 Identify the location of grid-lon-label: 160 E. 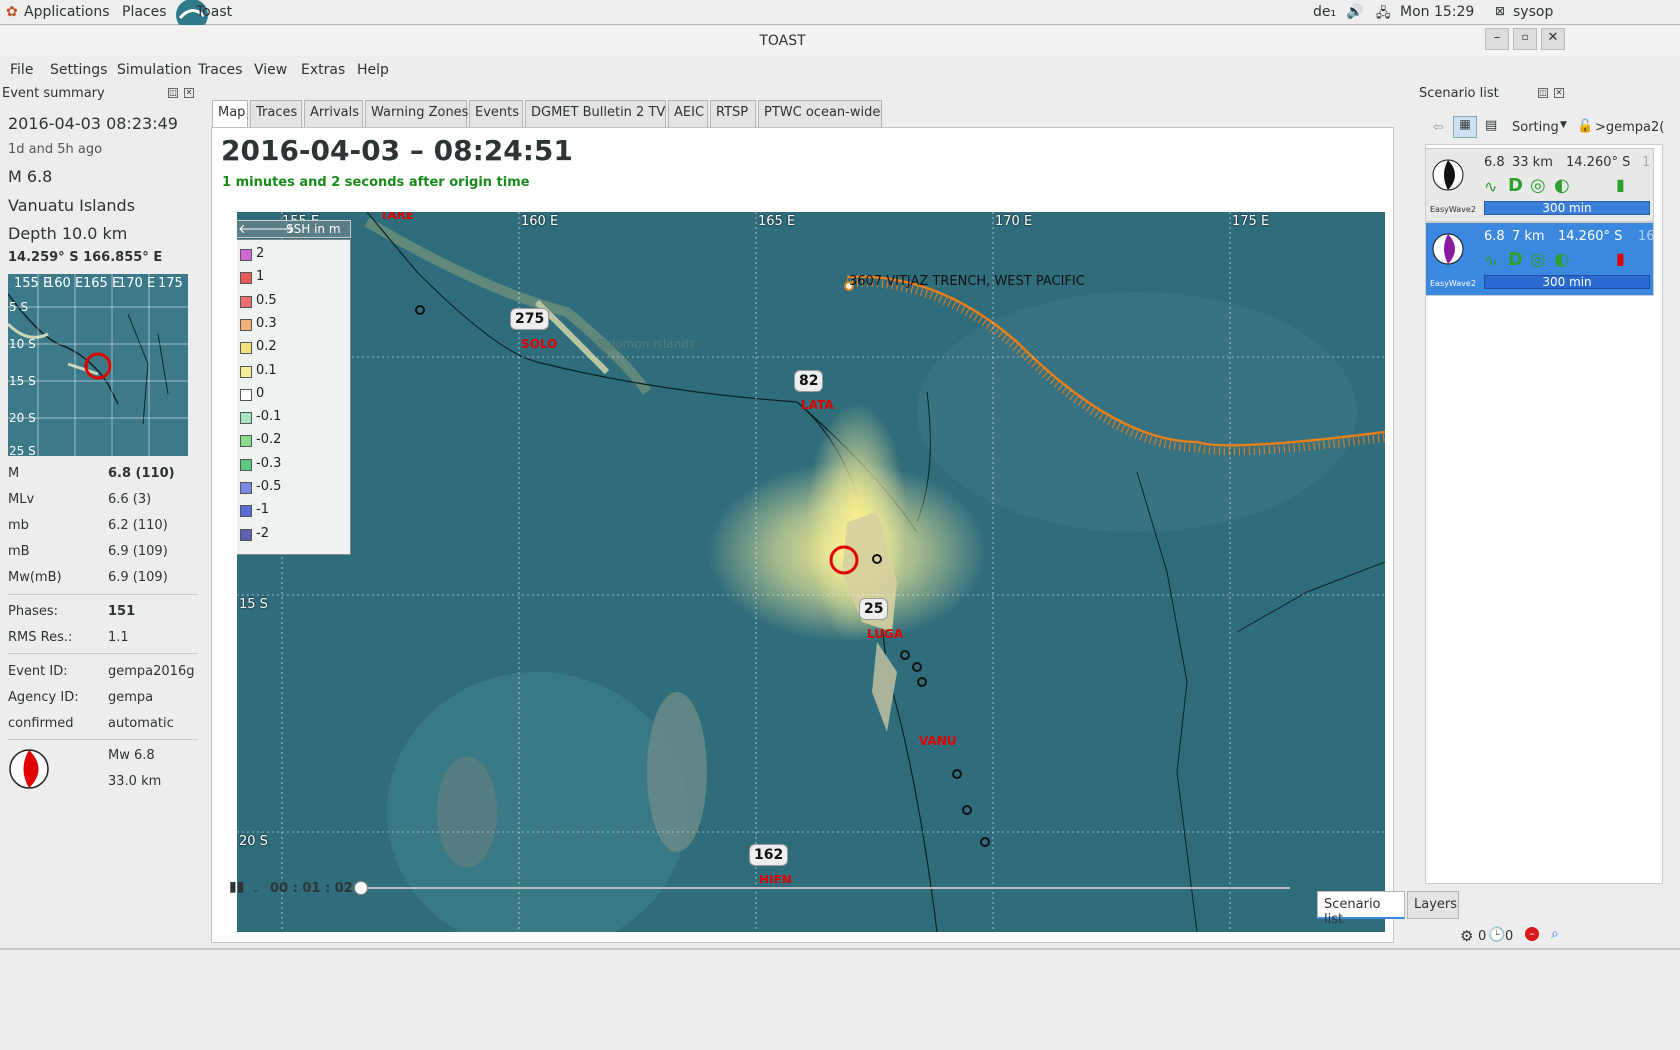
(540, 221).